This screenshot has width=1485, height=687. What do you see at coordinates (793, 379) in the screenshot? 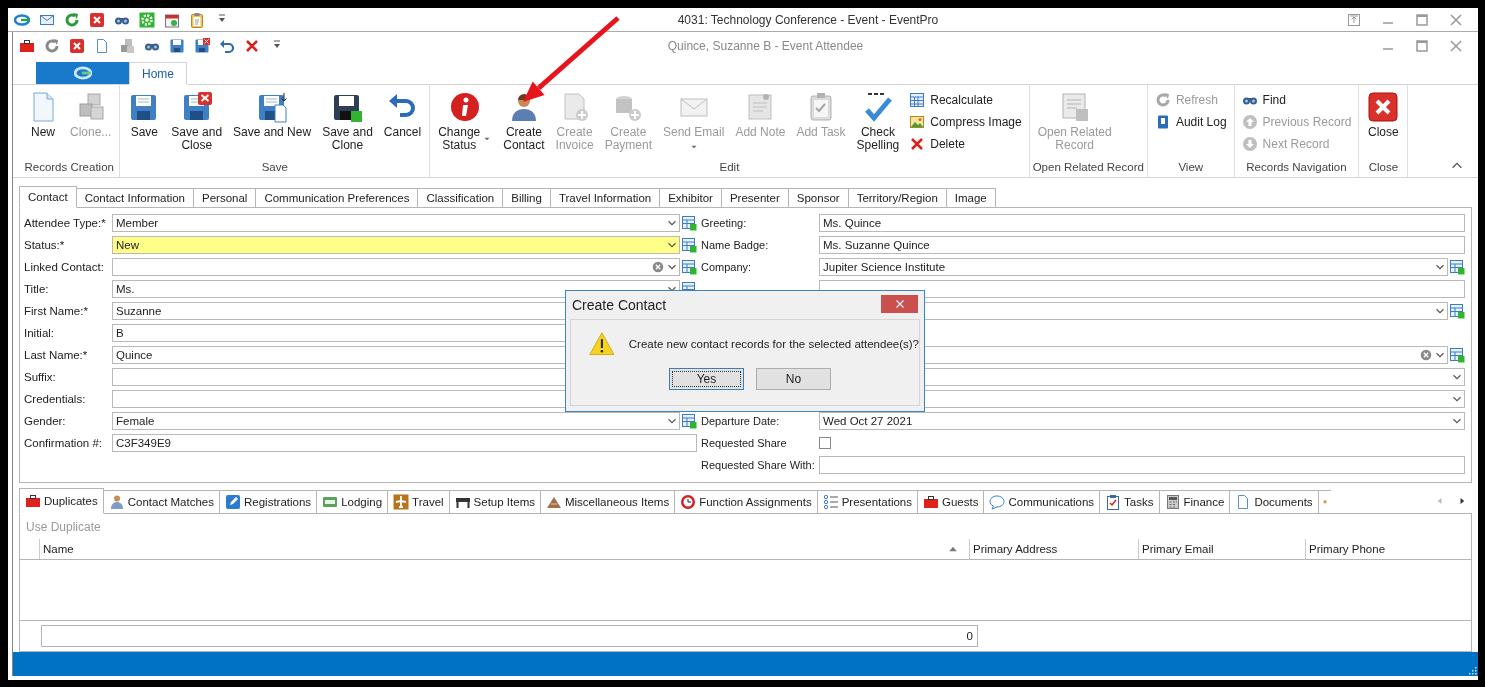
I see `dialog-button: No` at bounding box center [793, 379].